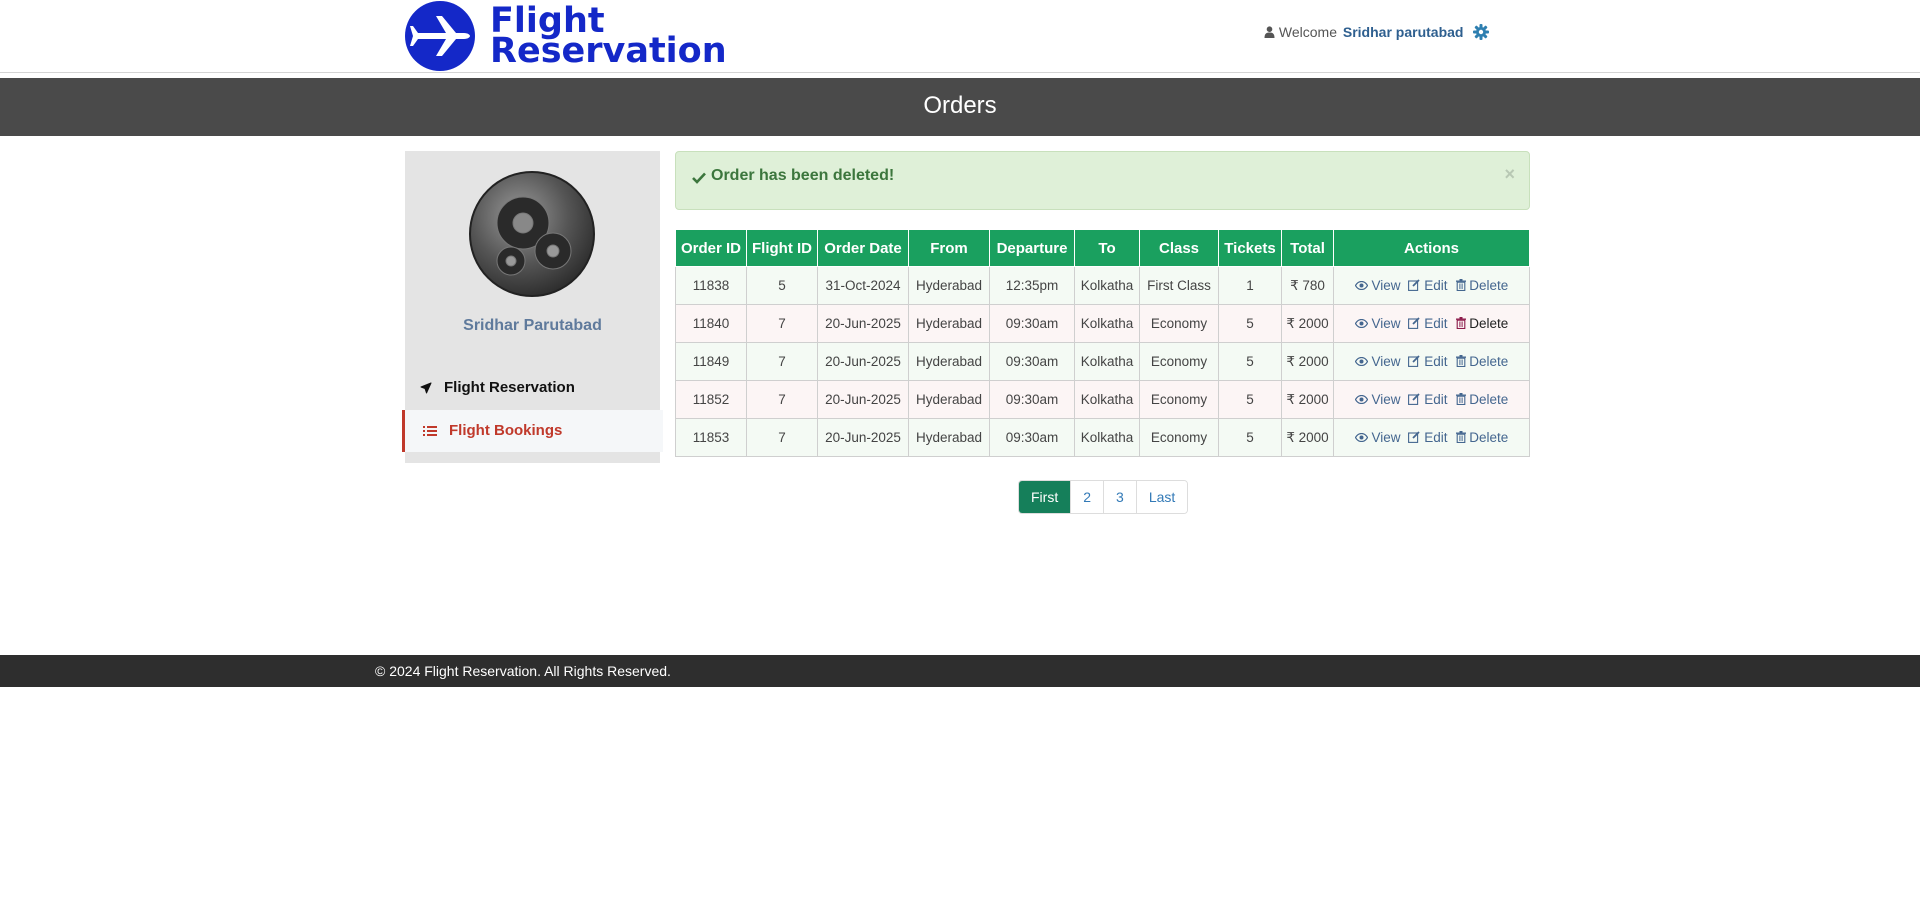 The image size is (1920, 911). Describe the element at coordinates (509, 387) in the screenshot. I see `sidebar-item-label: Flight Reservation` at that location.